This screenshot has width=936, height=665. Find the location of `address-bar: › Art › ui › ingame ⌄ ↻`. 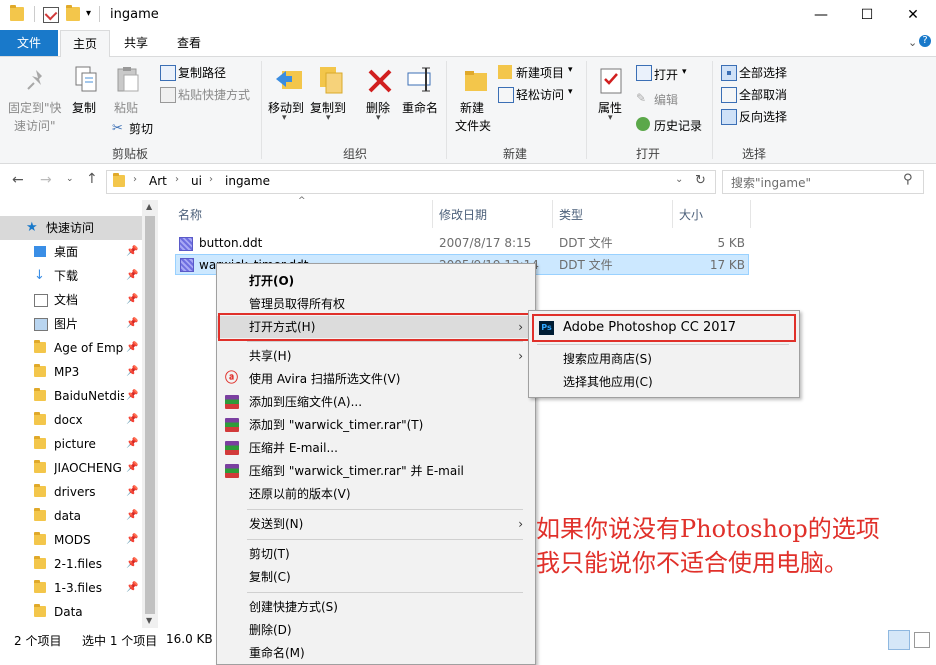

address-bar: › Art › ui › ingame ⌄ ↻ is located at coordinates (411, 182).